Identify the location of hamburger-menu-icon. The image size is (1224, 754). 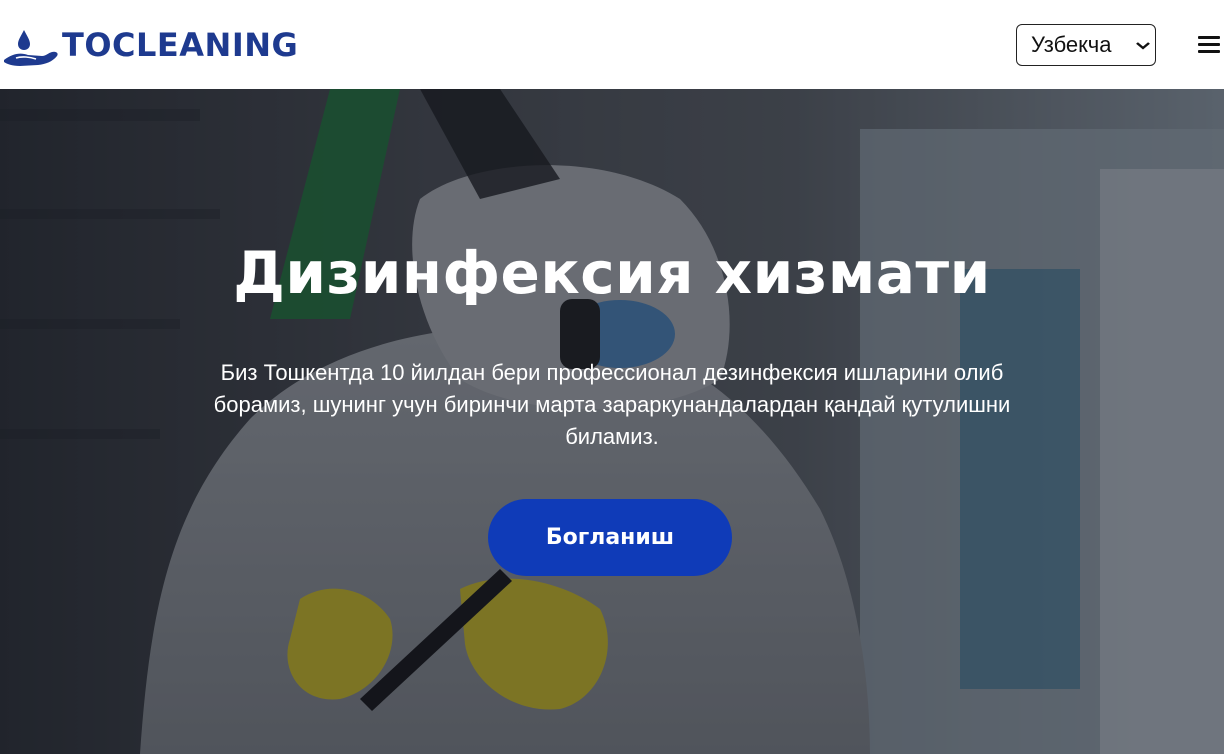
(1209, 44).